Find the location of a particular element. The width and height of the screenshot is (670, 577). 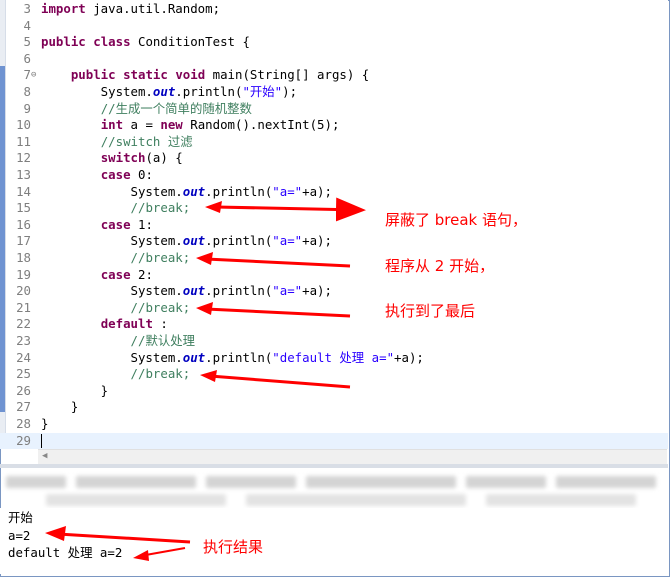

code-line: 22 default : is located at coordinates (334, 324).